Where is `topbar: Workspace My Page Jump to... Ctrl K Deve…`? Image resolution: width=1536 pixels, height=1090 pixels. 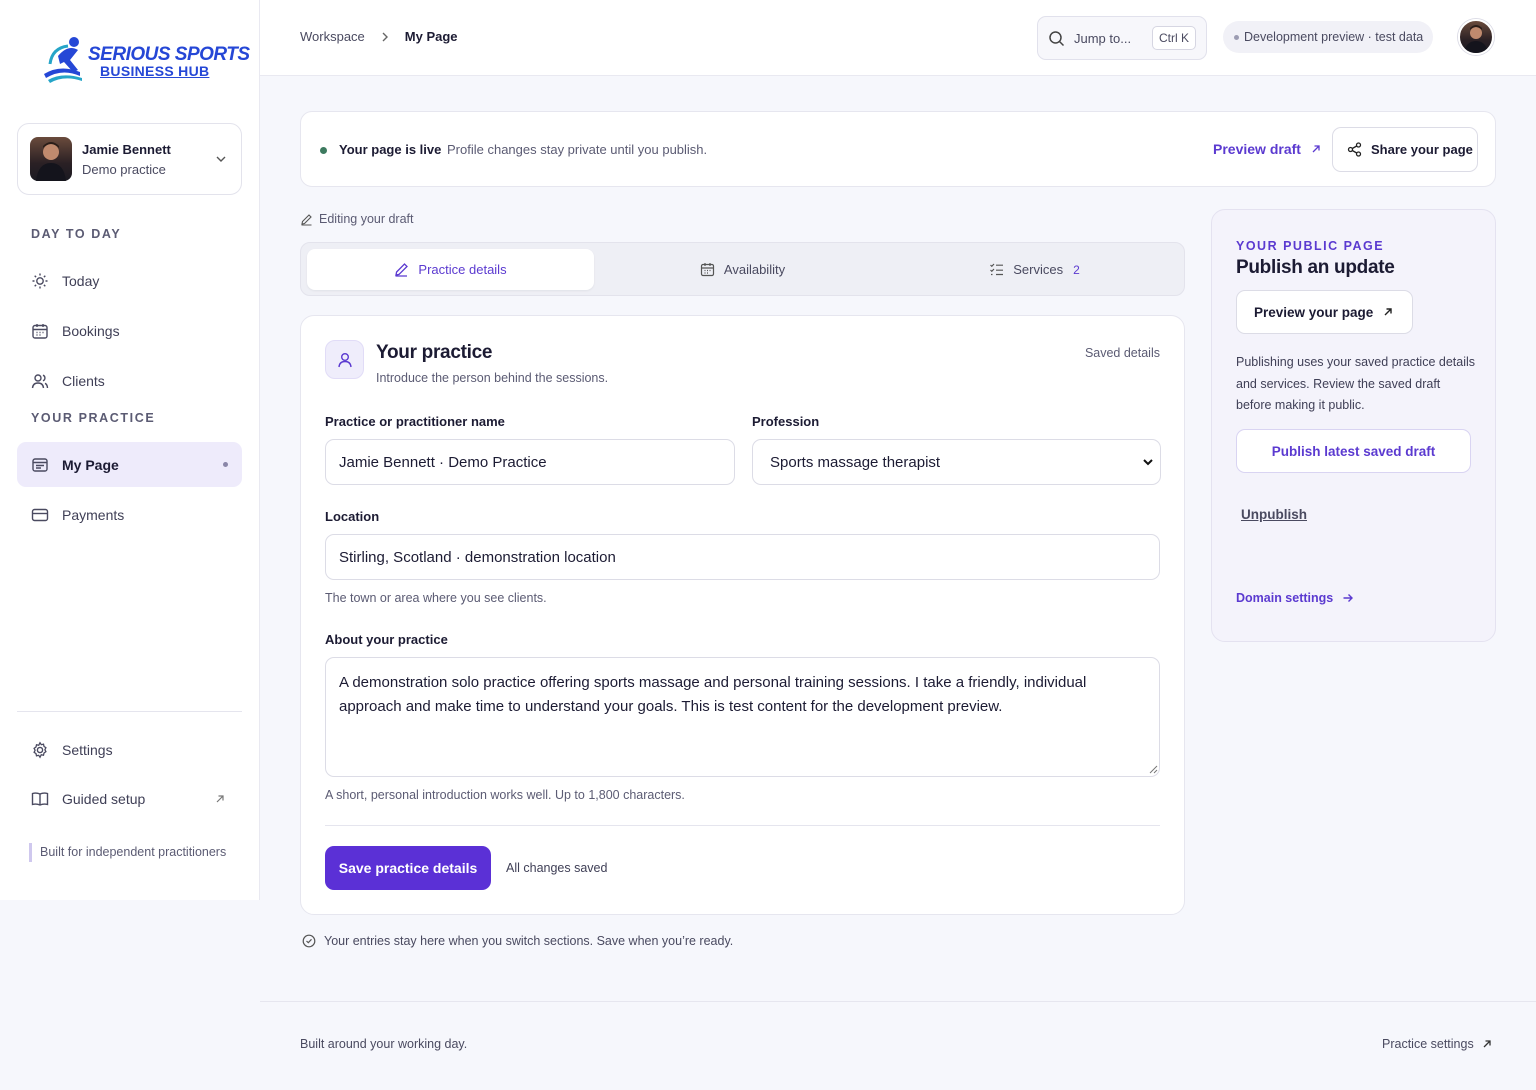 topbar: Workspace My Page Jump to... Ctrl K Deve… is located at coordinates (898, 38).